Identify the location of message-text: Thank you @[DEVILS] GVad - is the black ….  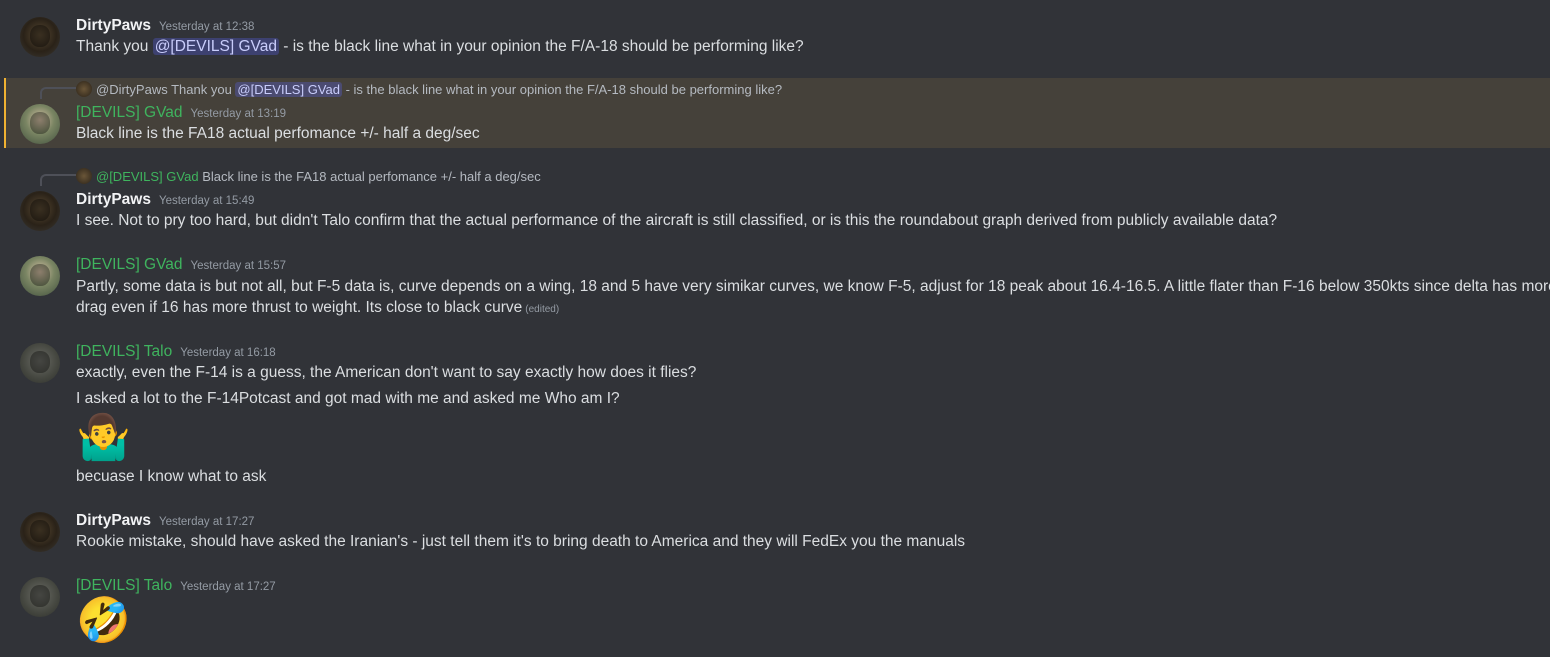
(440, 46).